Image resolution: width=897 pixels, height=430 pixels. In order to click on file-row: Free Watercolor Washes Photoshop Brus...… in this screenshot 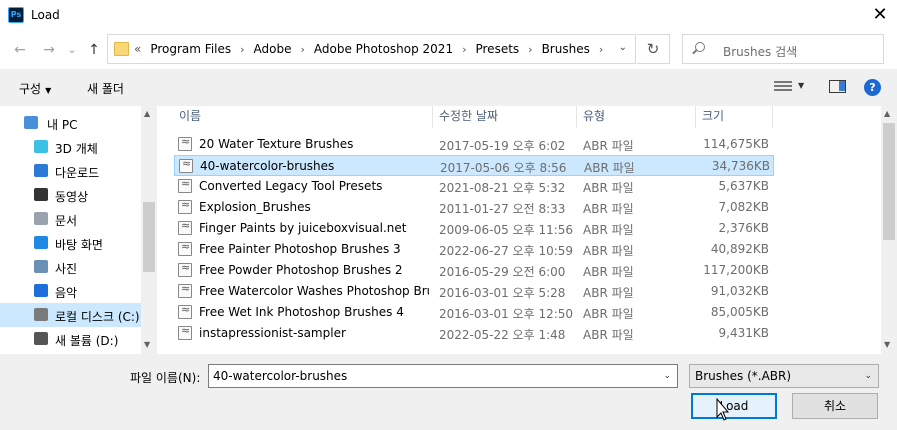, I will do `click(474, 291)`.